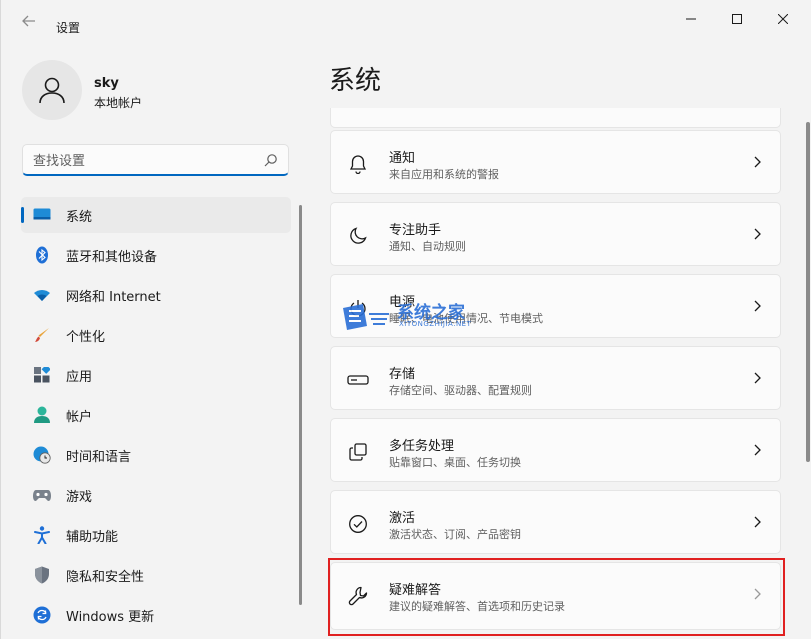 The image size is (811, 639). Describe the element at coordinates (42, 455) in the screenshot. I see `globe-clock-icon` at that location.